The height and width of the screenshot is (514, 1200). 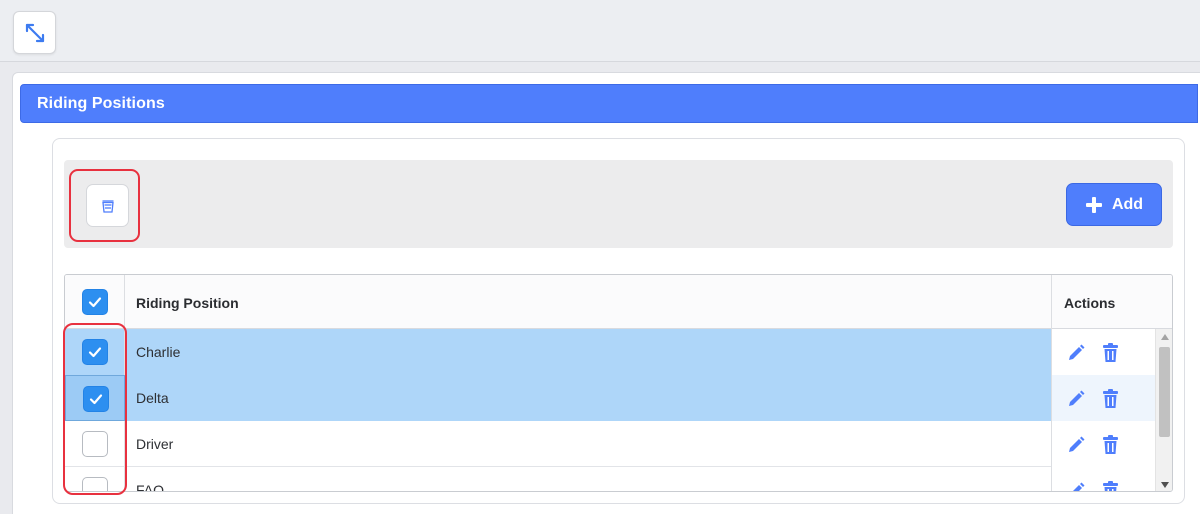 I want to click on expand-arrows-icon, so click(x=35, y=33).